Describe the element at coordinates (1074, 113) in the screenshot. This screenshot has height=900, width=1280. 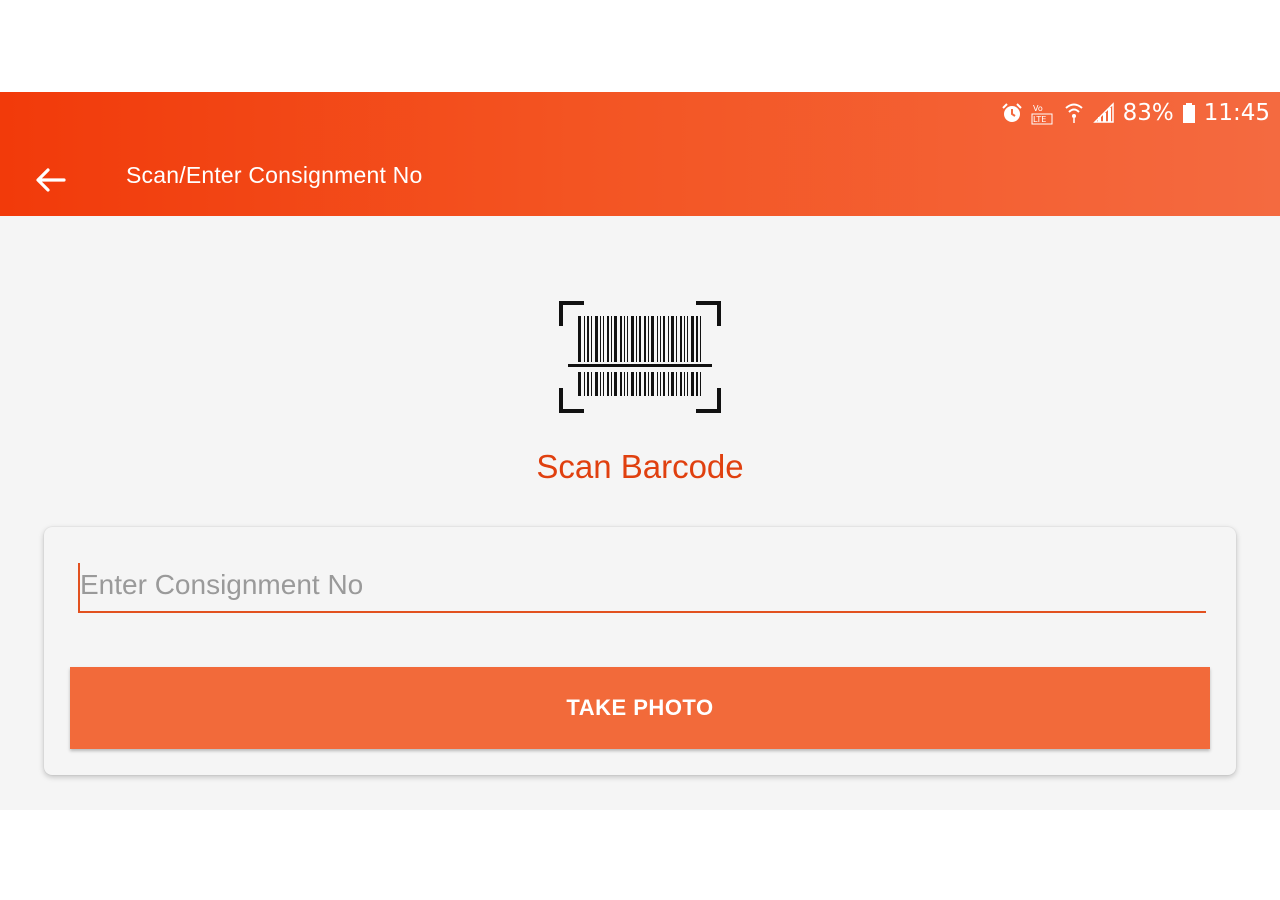
I see `wifi-icon` at that location.